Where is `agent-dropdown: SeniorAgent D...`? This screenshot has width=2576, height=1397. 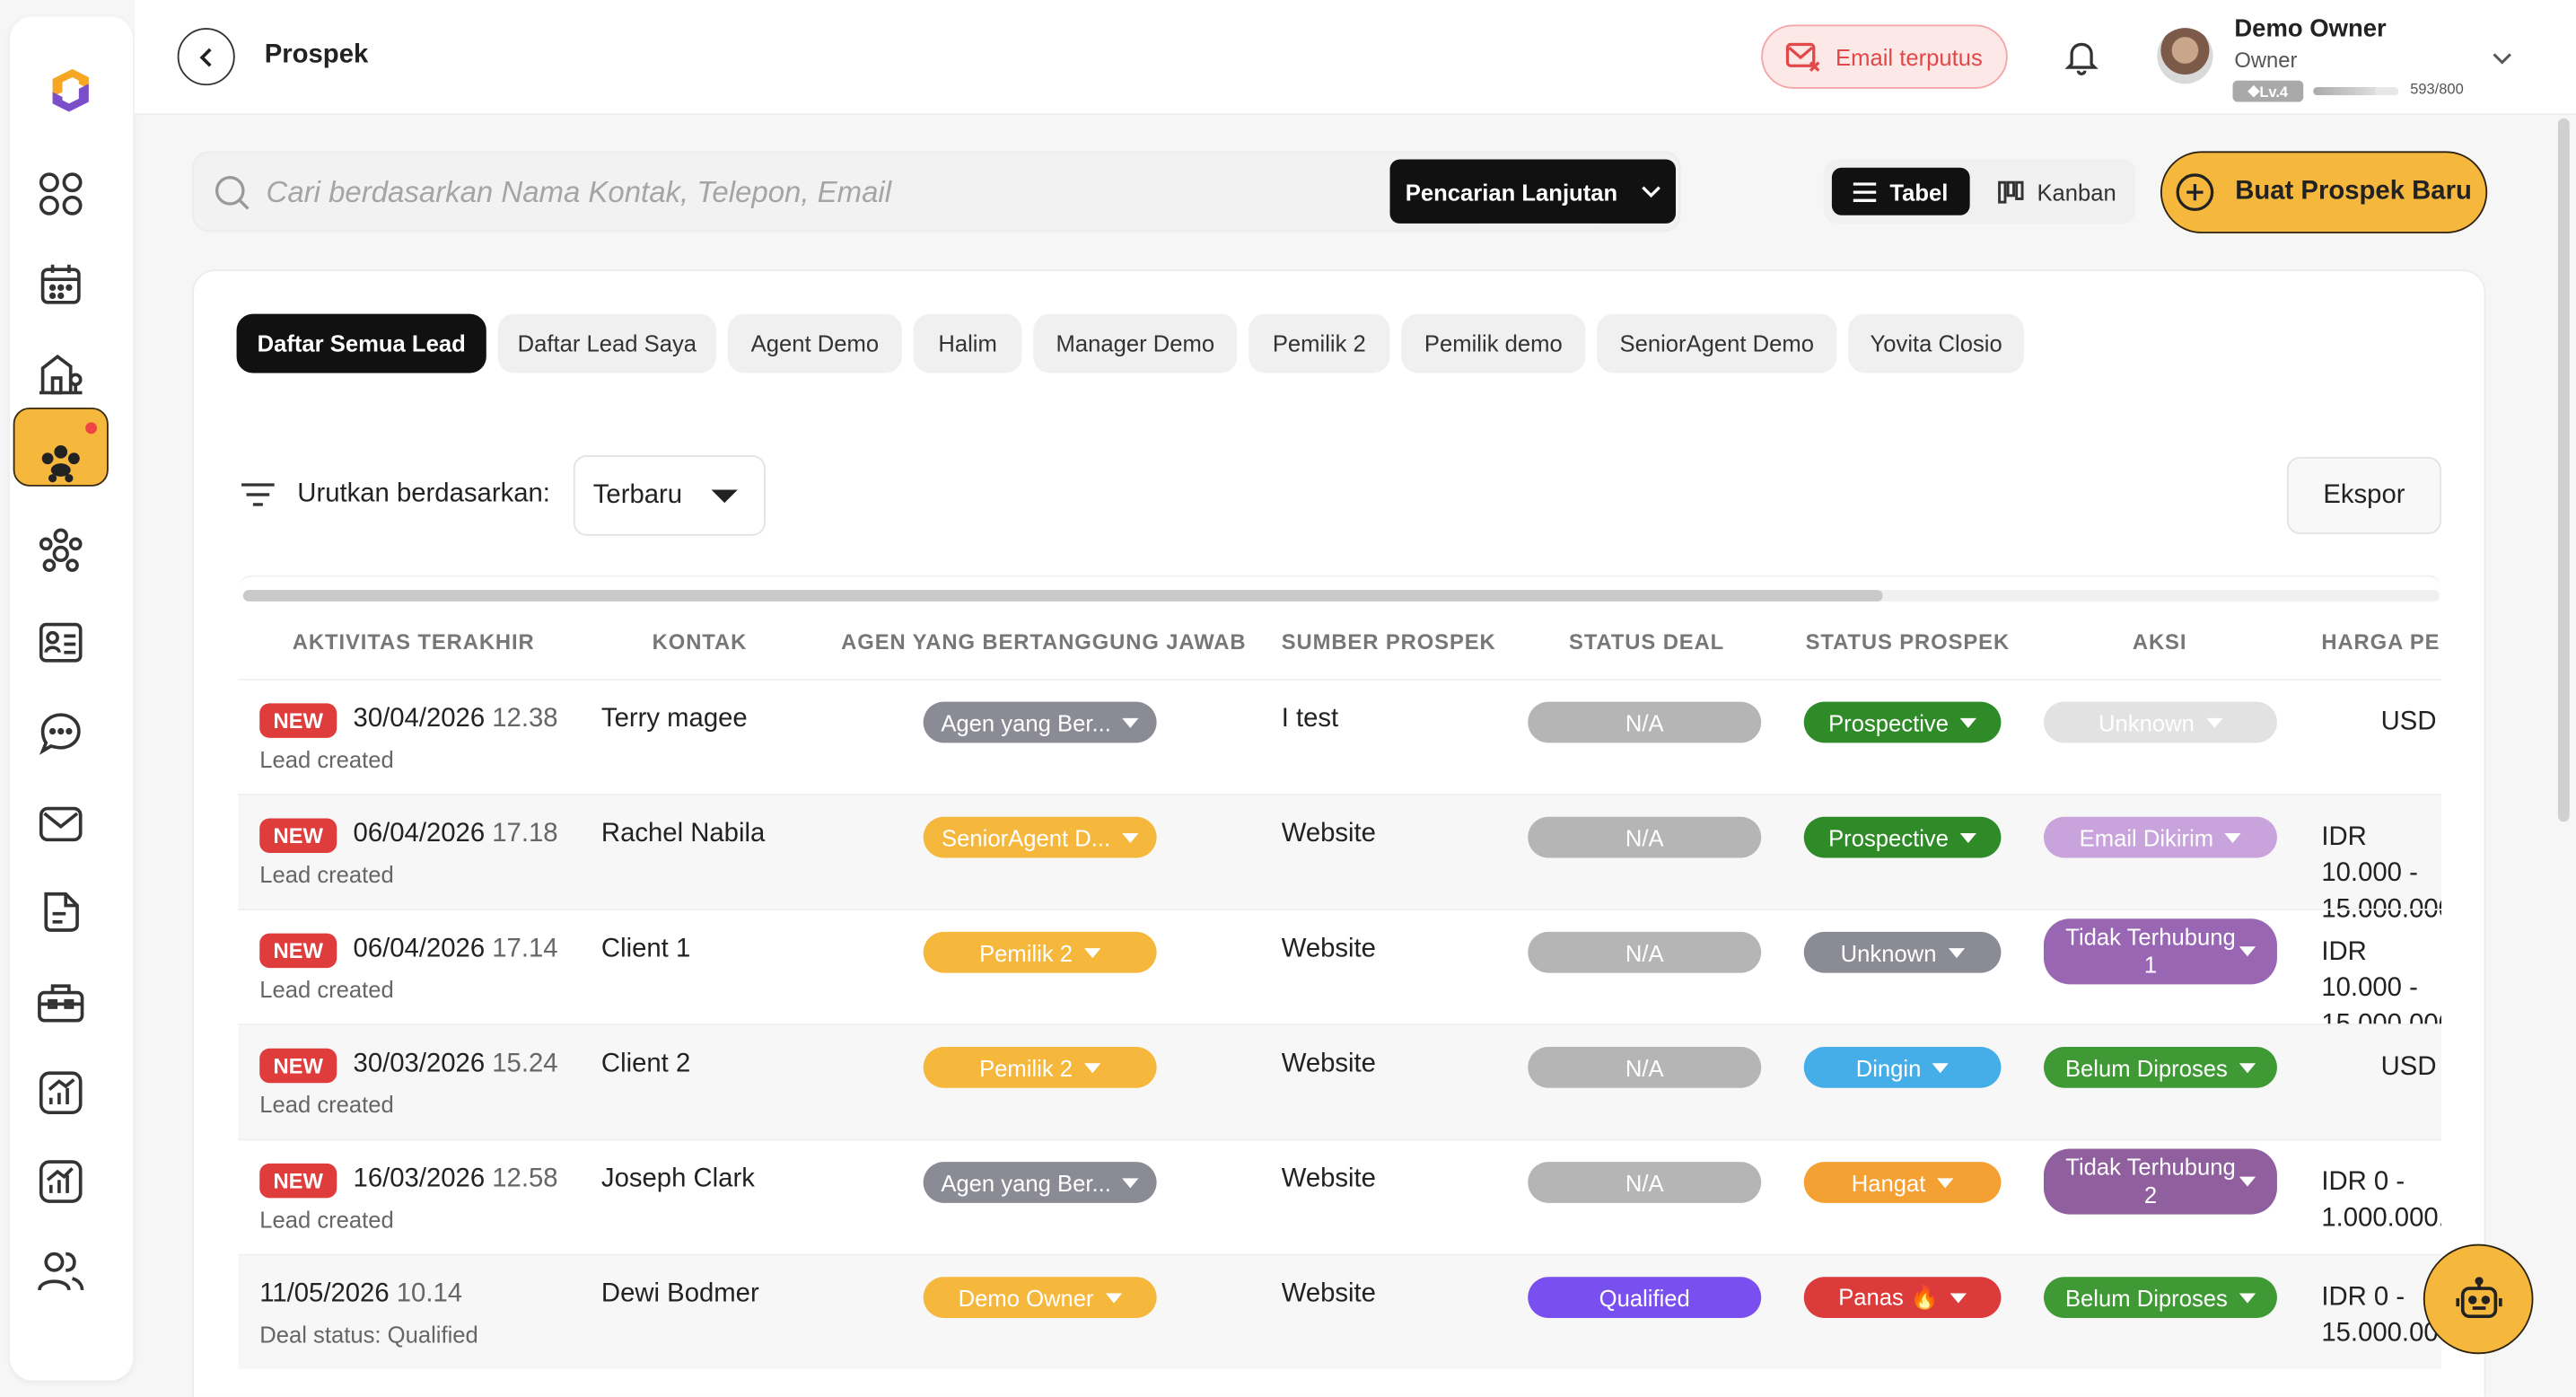 agent-dropdown: SeniorAgent D... is located at coordinates (1040, 837).